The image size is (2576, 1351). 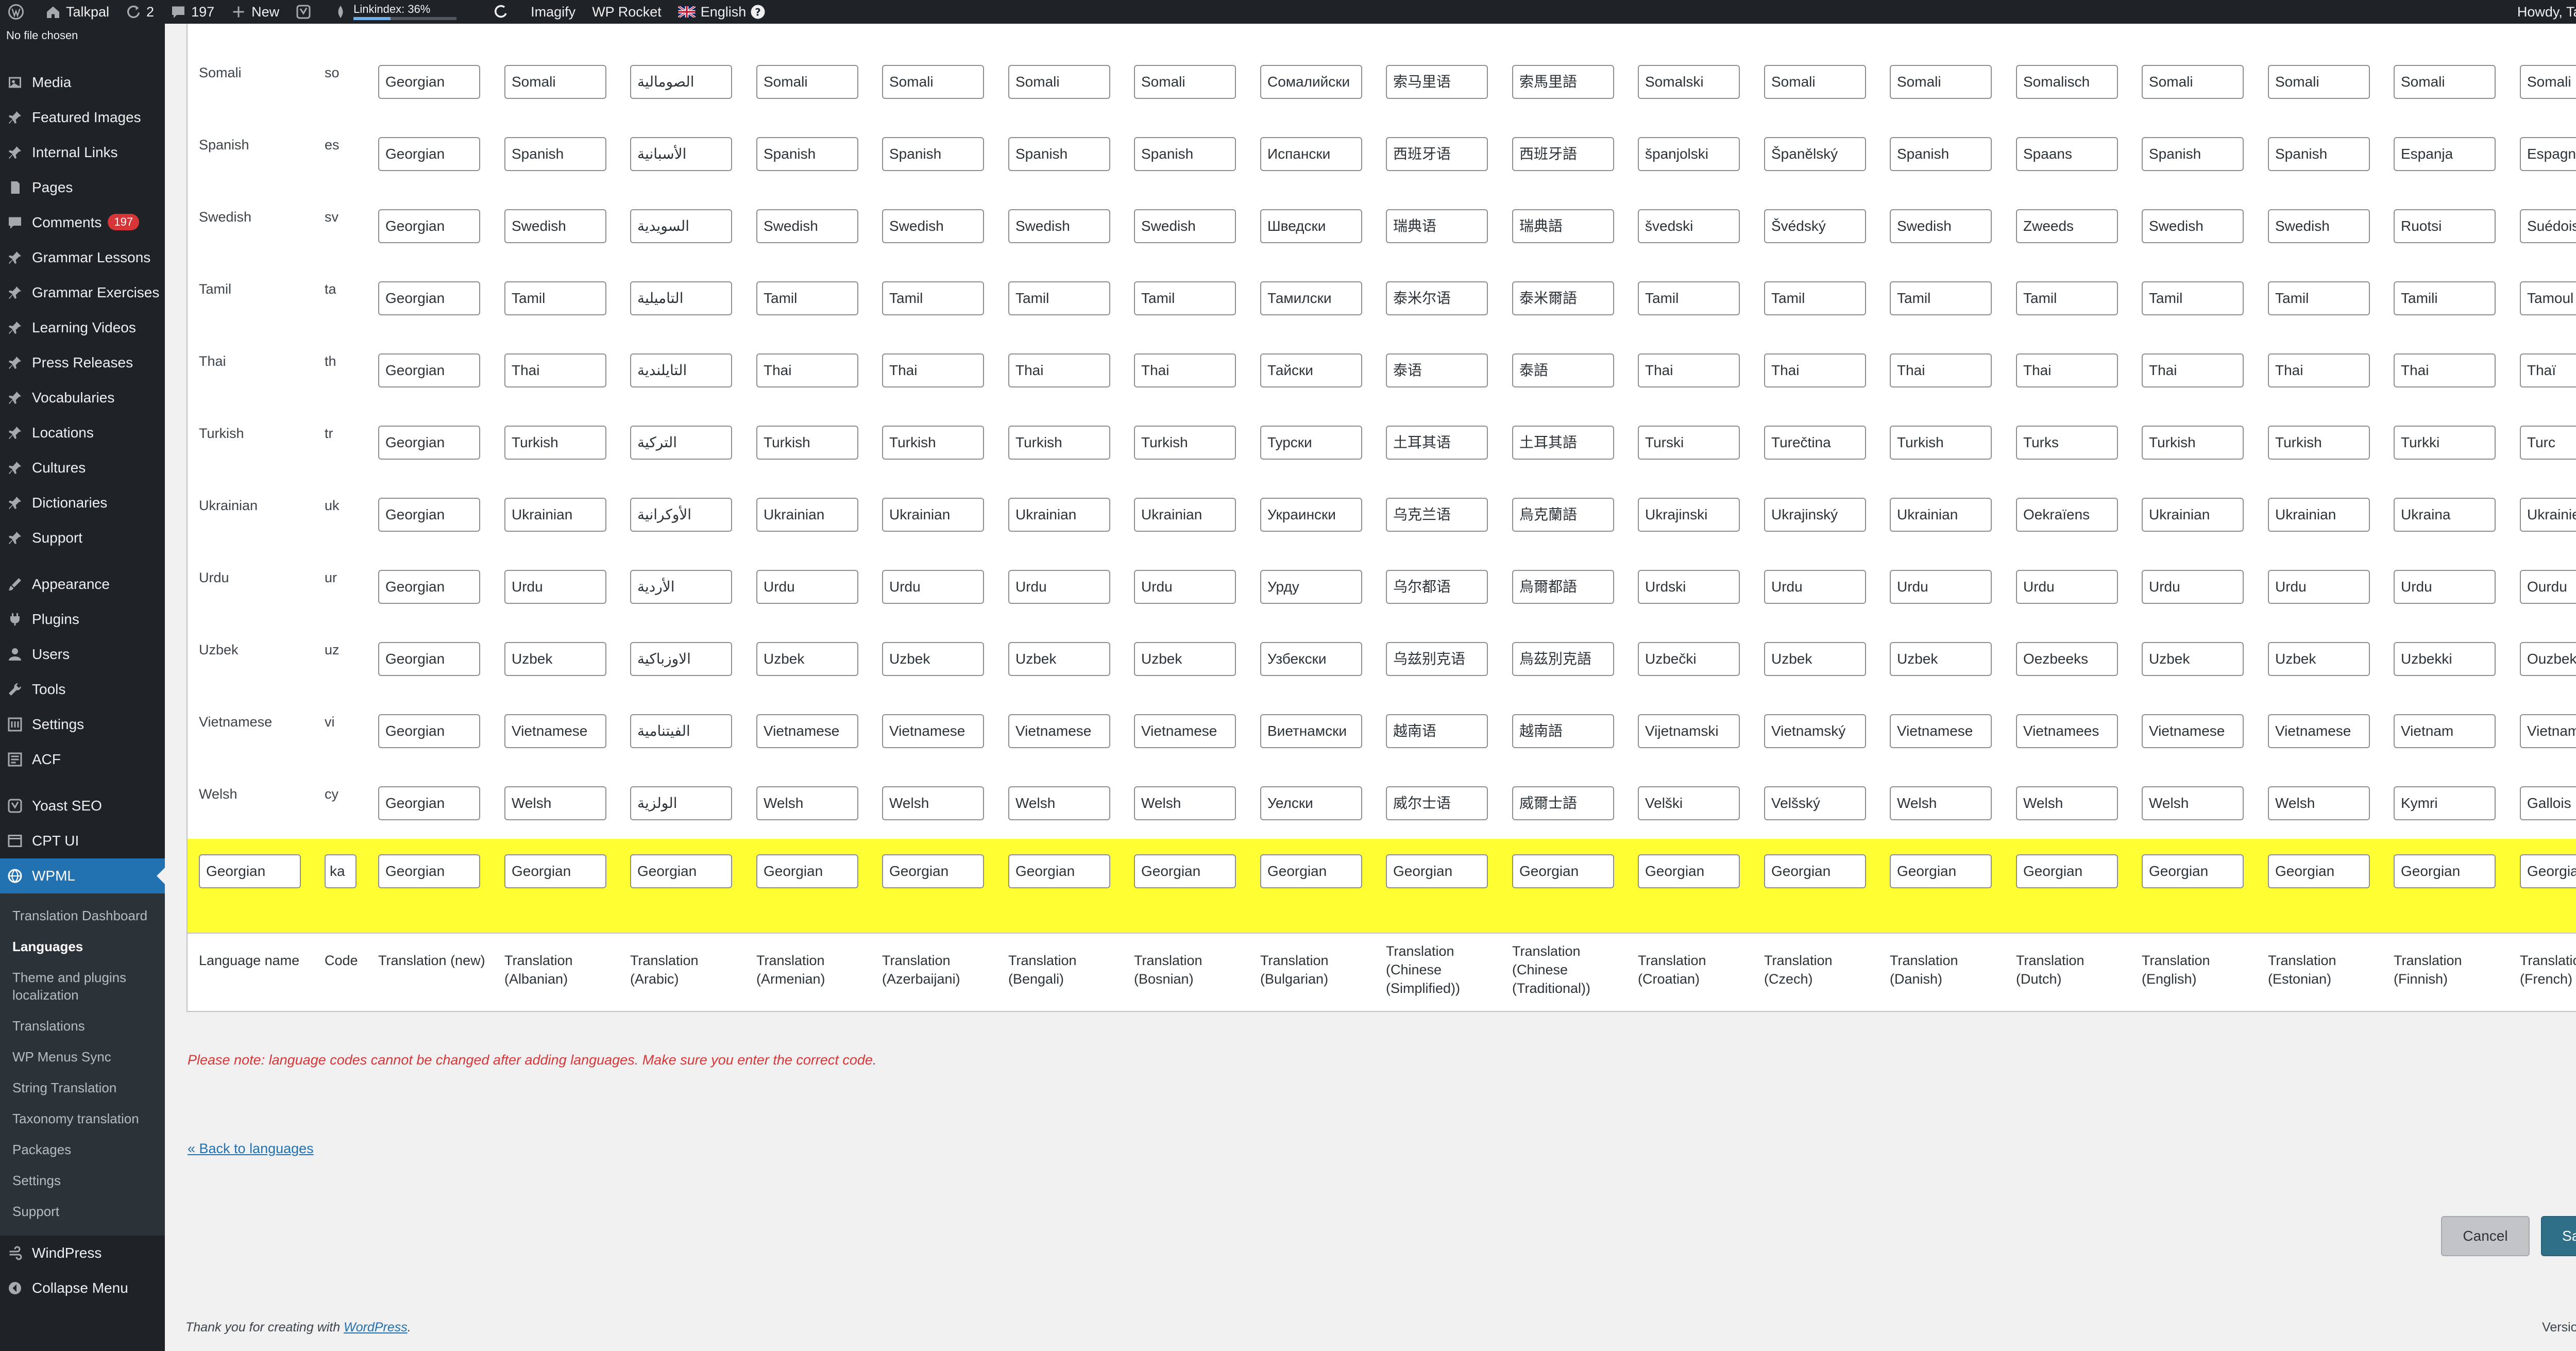 I want to click on translation-input: السويدية, so click(x=681, y=226).